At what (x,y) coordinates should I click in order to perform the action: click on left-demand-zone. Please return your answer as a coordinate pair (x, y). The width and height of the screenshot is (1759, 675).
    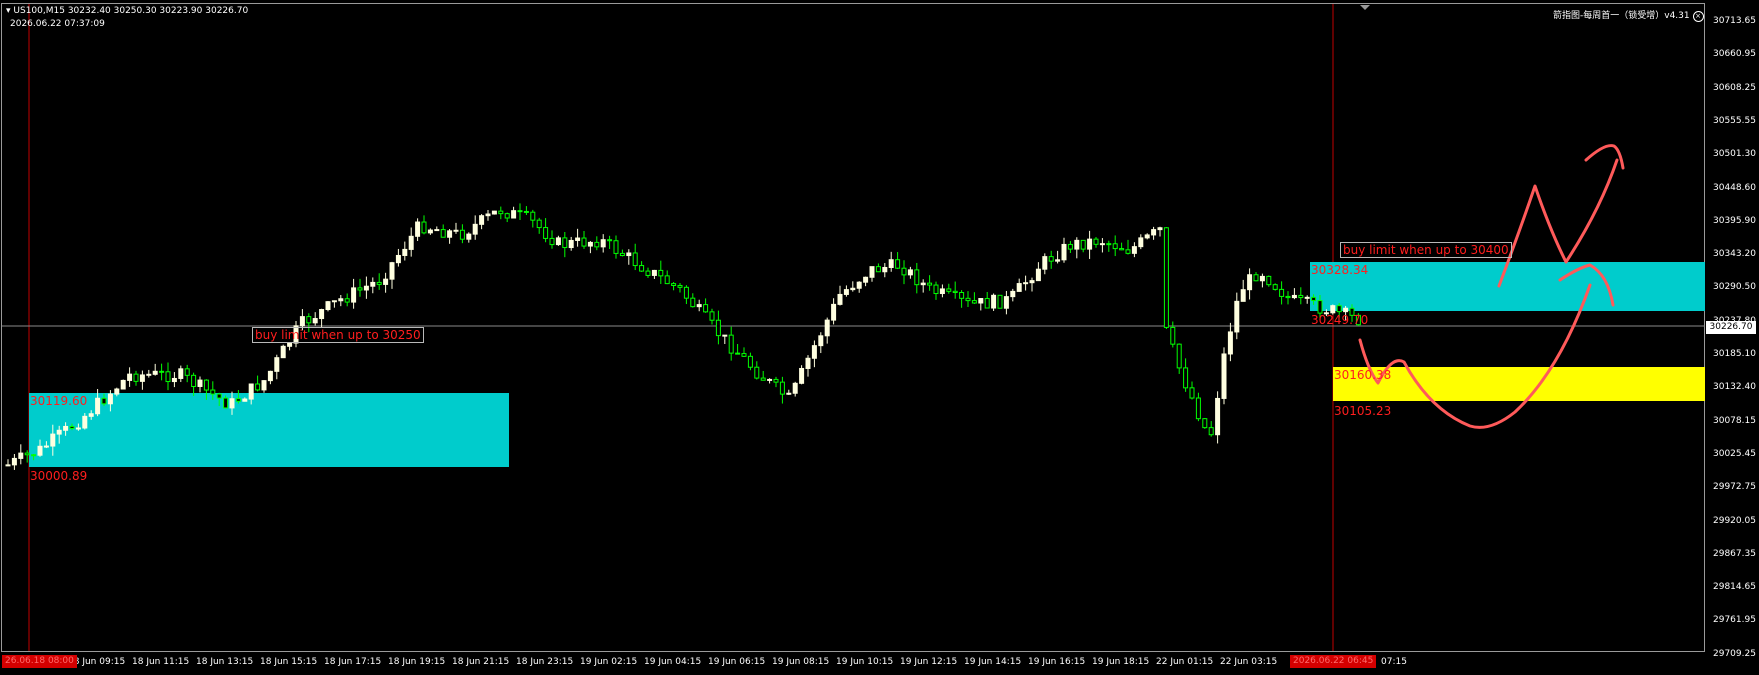
    Looking at the image, I should click on (269, 430).